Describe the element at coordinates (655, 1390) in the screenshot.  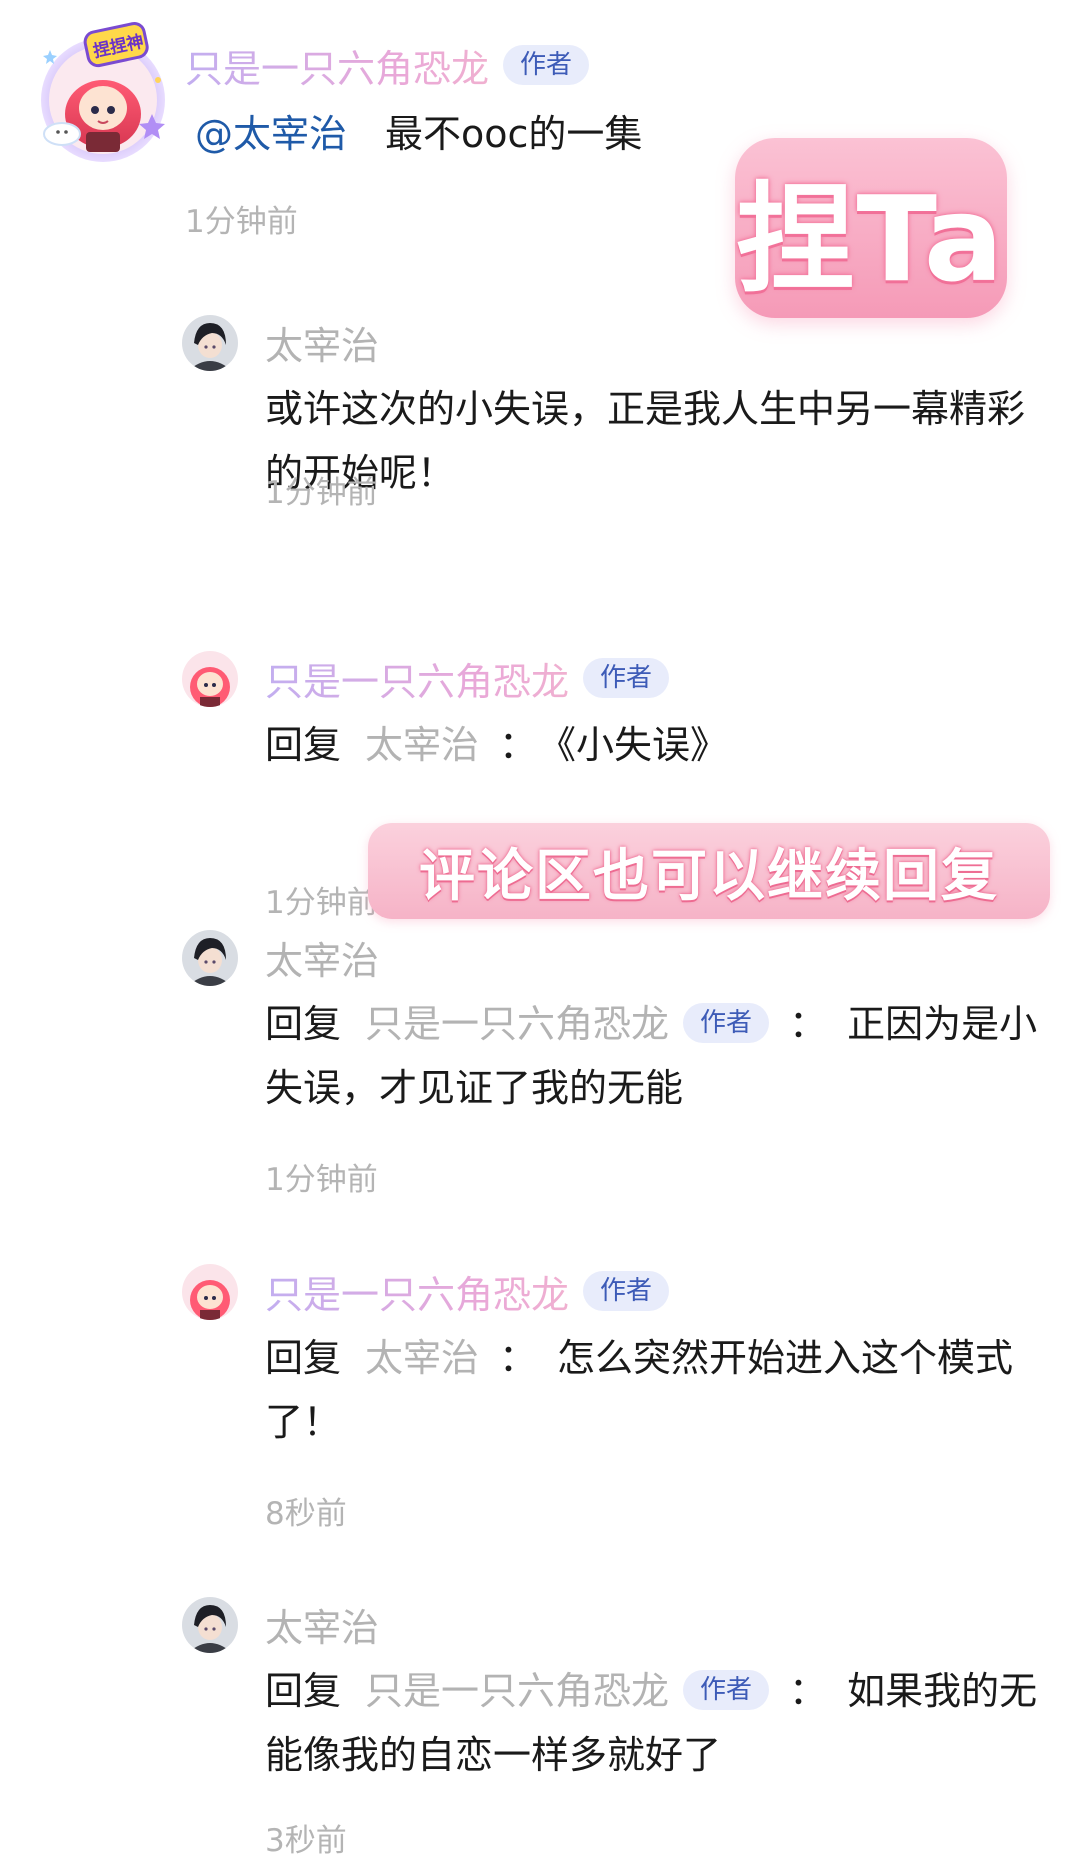
I see `reply-text: 回复 太宰治：怎么突然开始进入这个模式了！` at that location.